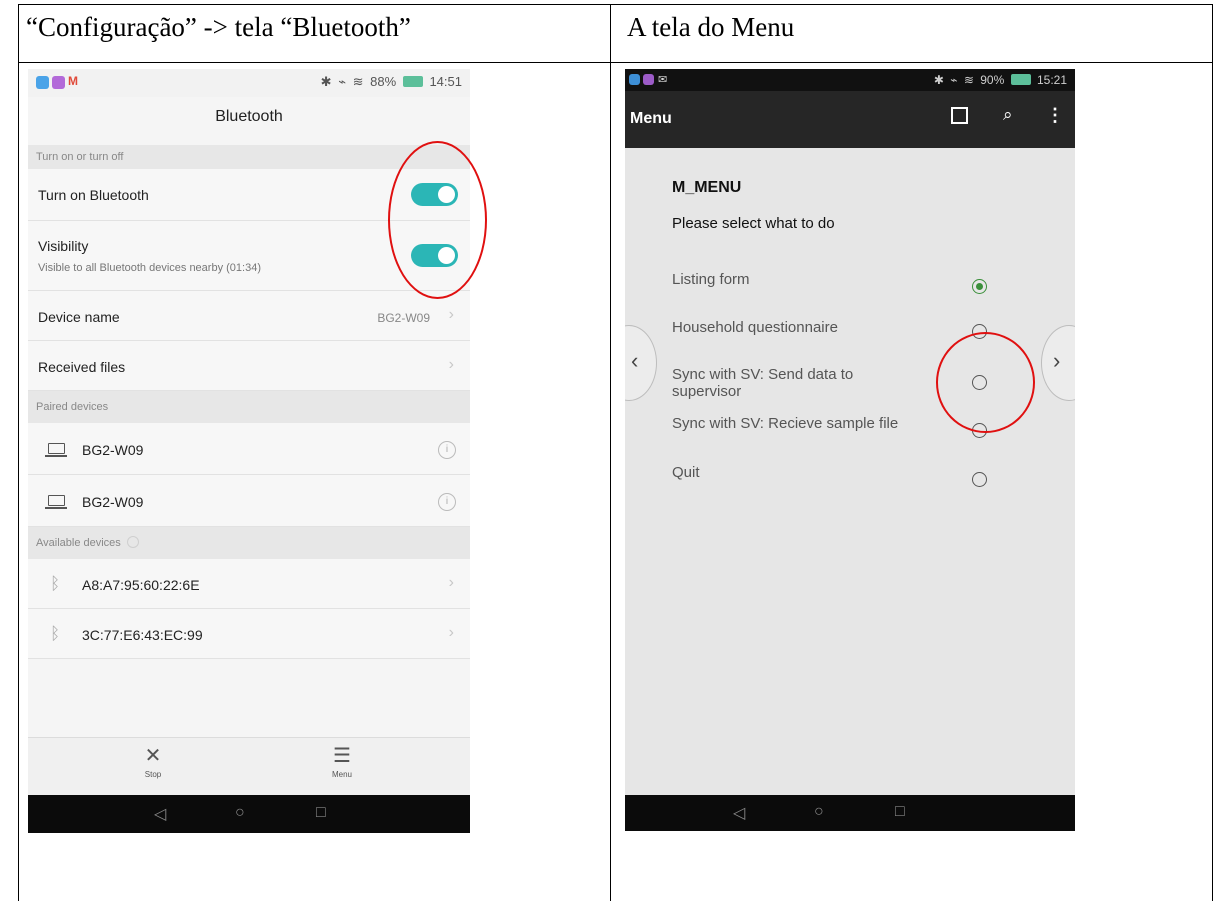 The height and width of the screenshot is (901, 1213). I want to click on right-column-header: A tela do Menu, so click(711, 27).